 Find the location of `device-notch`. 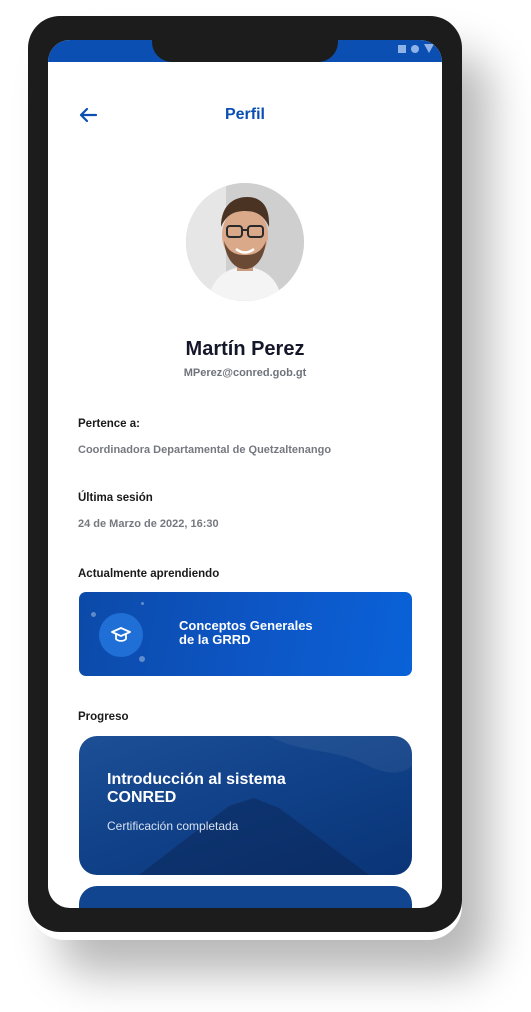

device-notch is located at coordinates (245, 51).